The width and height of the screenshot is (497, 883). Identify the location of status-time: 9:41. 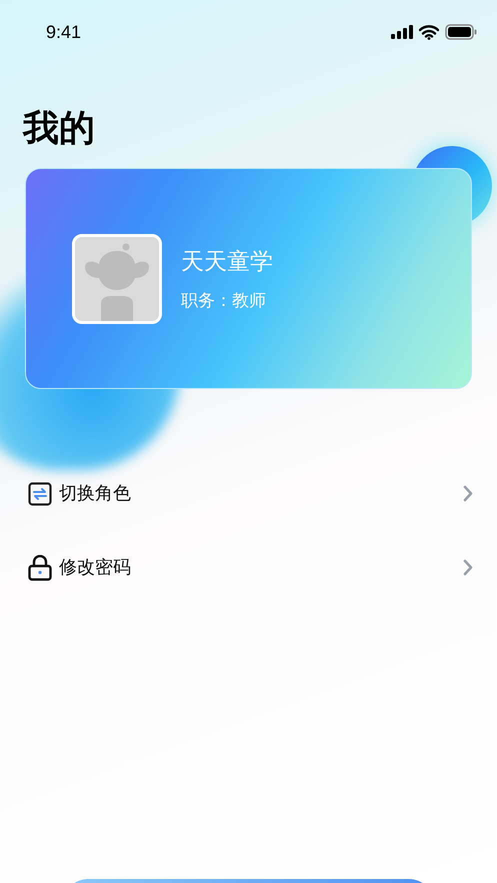
(64, 32).